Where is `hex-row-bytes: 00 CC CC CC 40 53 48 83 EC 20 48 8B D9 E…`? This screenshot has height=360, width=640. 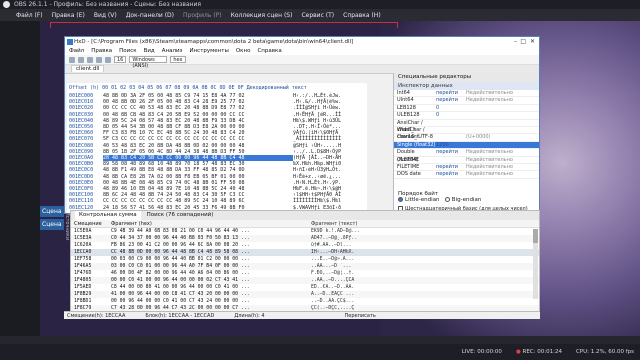 hex-row-bytes: 00 CC CC CC 40 53 48 83 EC 20 48 8B D9 E… is located at coordinates (198, 108).